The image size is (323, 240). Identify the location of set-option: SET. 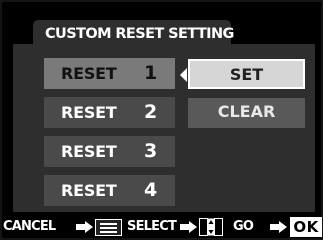
(246, 74).